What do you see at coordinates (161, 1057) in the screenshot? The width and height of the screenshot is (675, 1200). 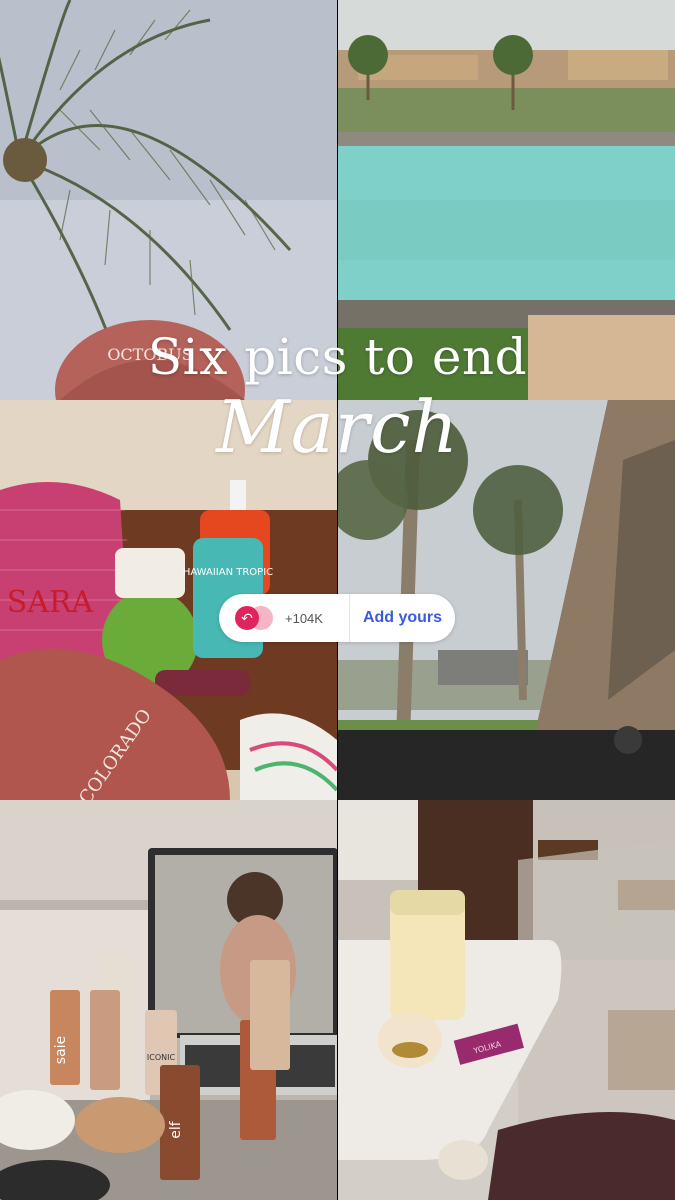 I see `brand-label-3: ICONIC` at bounding box center [161, 1057].